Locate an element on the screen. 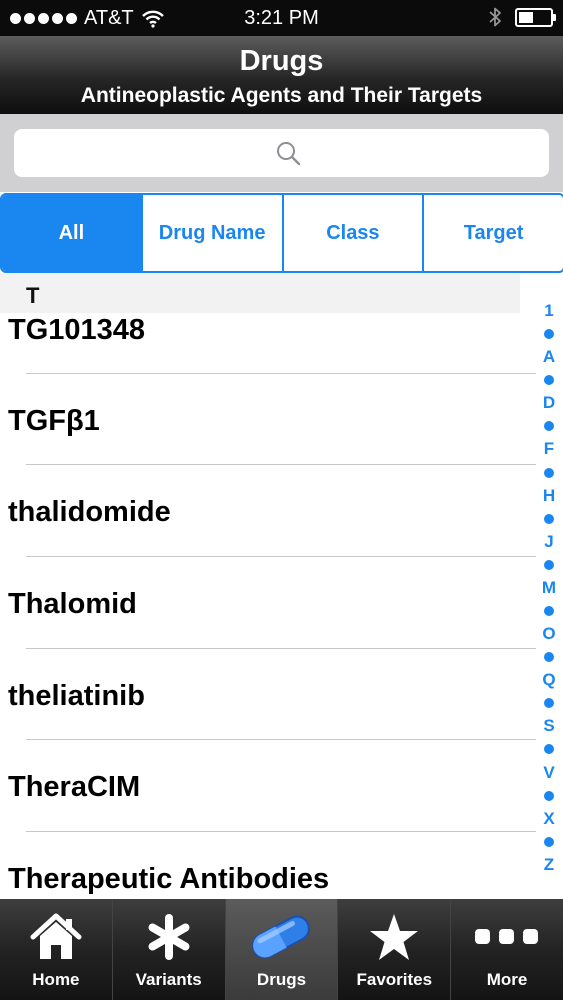 The width and height of the screenshot is (563, 1000). index-a: A is located at coordinates (548, 357).